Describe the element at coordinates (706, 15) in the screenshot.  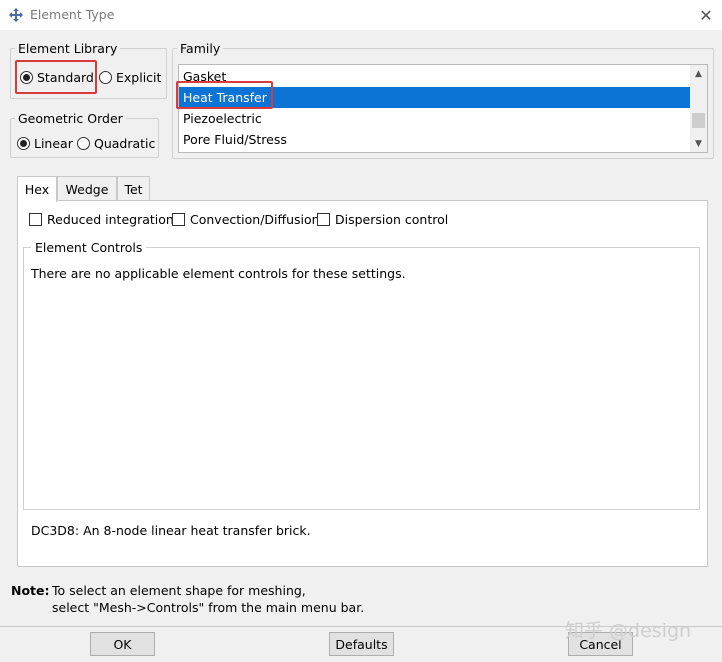
I see `close-icon: ✕` at that location.